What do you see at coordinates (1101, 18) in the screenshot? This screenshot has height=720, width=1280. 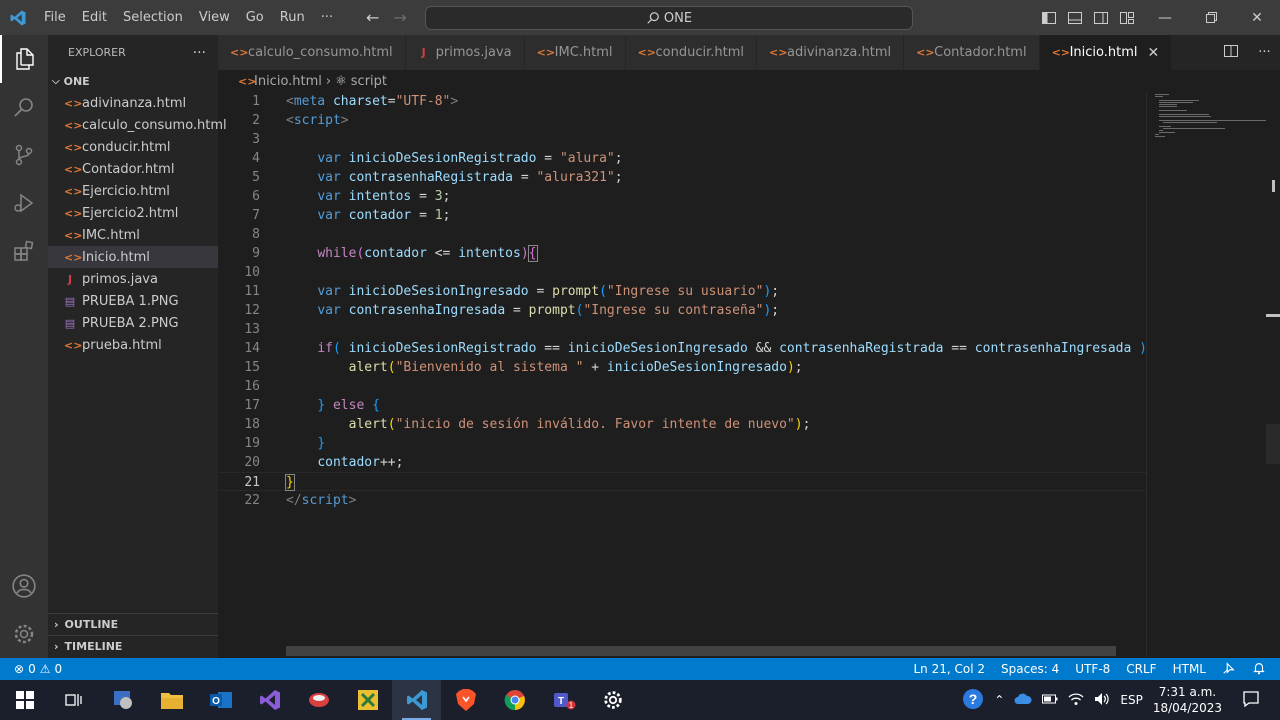 I see `toggle-secondary-sidebar-icon` at bounding box center [1101, 18].